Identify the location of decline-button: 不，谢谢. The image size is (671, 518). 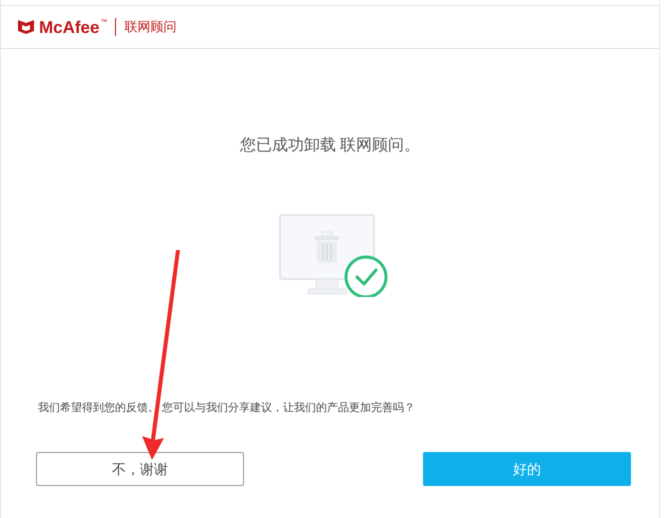
(140, 469).